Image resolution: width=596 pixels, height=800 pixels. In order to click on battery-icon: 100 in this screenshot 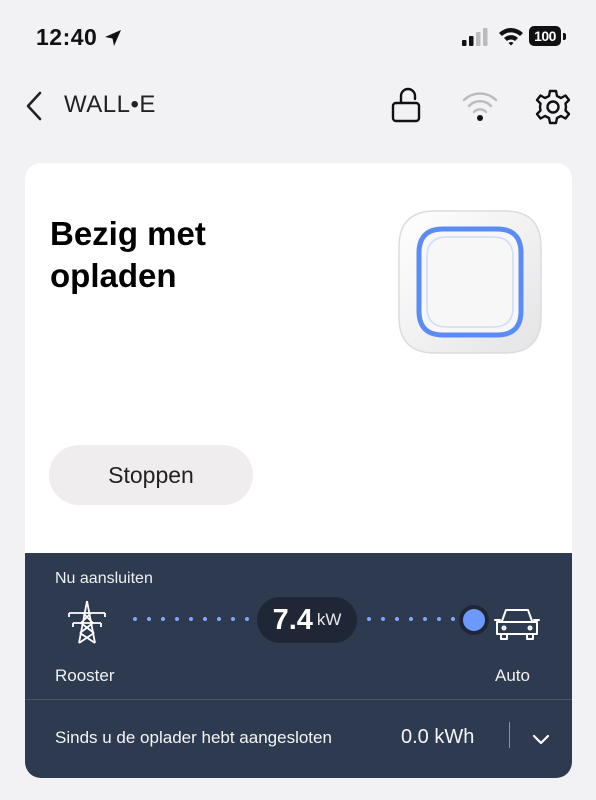, I will do `click(548, 37)`.